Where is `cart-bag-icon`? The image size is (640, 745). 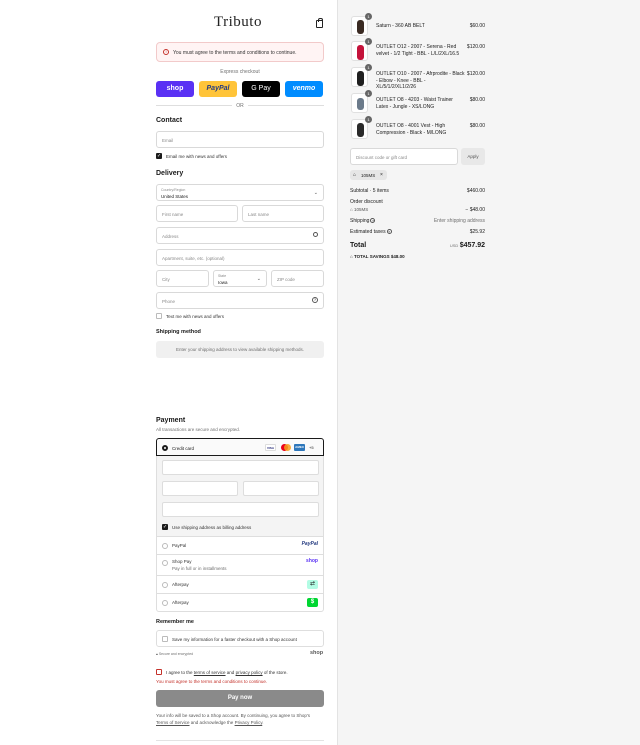 cart-bag-icon is located at coordinates (319, 23).